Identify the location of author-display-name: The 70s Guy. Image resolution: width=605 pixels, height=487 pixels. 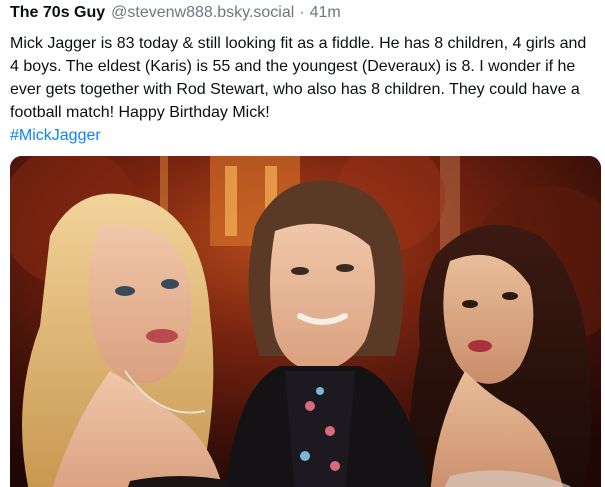
(57, 13).